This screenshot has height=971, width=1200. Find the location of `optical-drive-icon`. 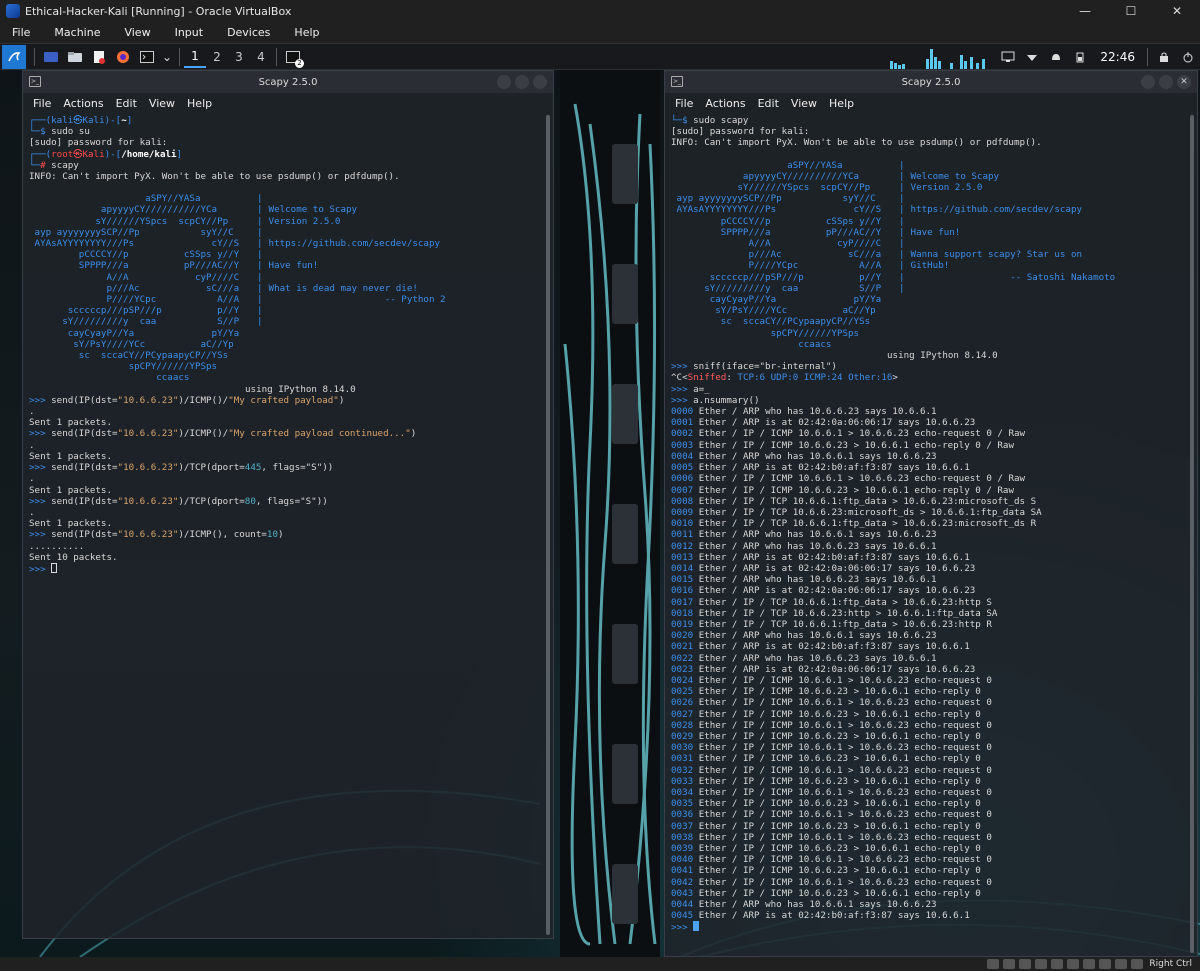

optical-drive-icon is located at coordinates (1009, 964).